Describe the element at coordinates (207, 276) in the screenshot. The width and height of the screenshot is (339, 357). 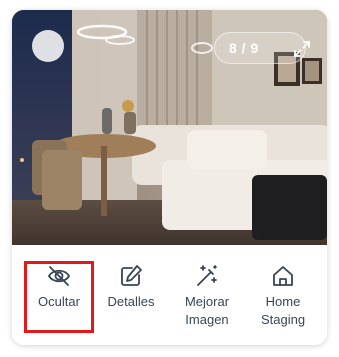
I see `magic-wand-icon` at that location.